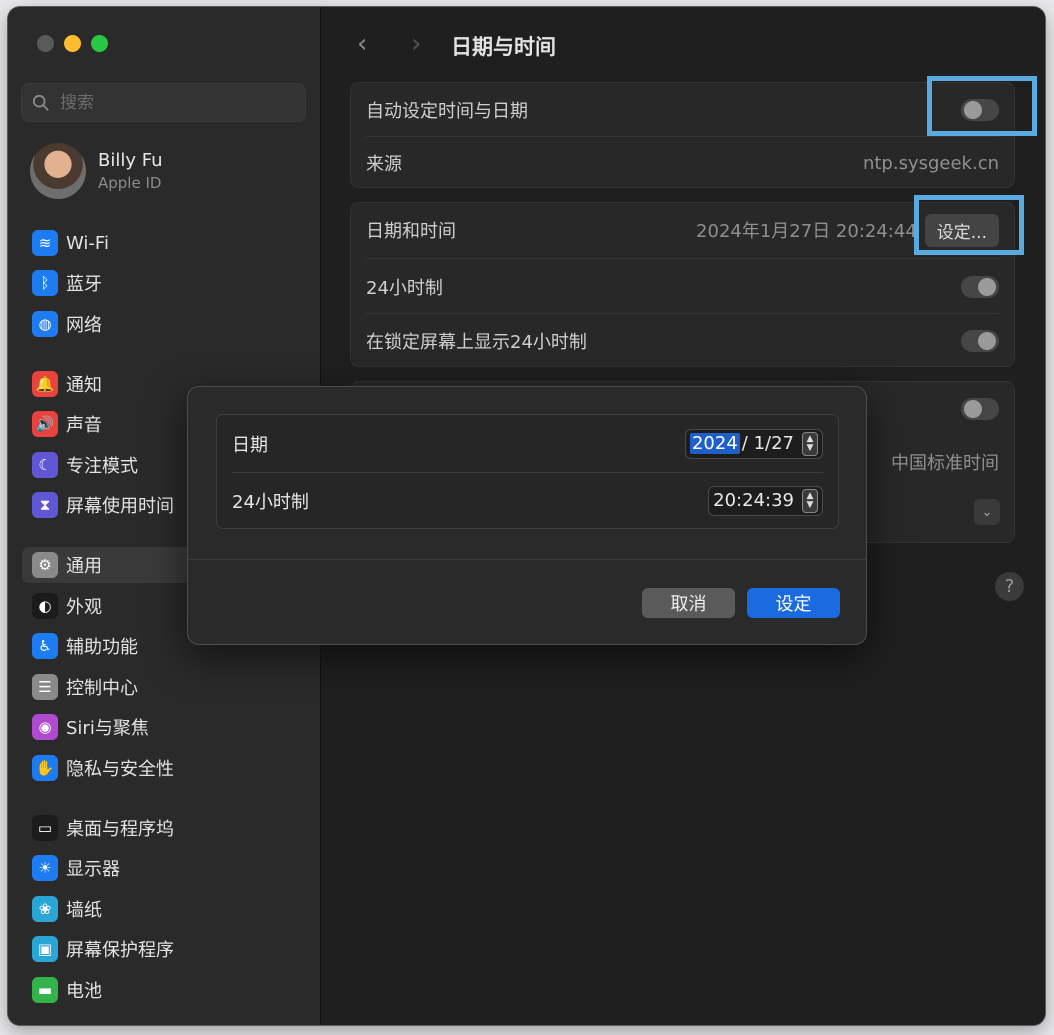 The height and width of the screenshot is (1035, 1054). I want to click on appearance-icon: ◐, so click(45, 606).